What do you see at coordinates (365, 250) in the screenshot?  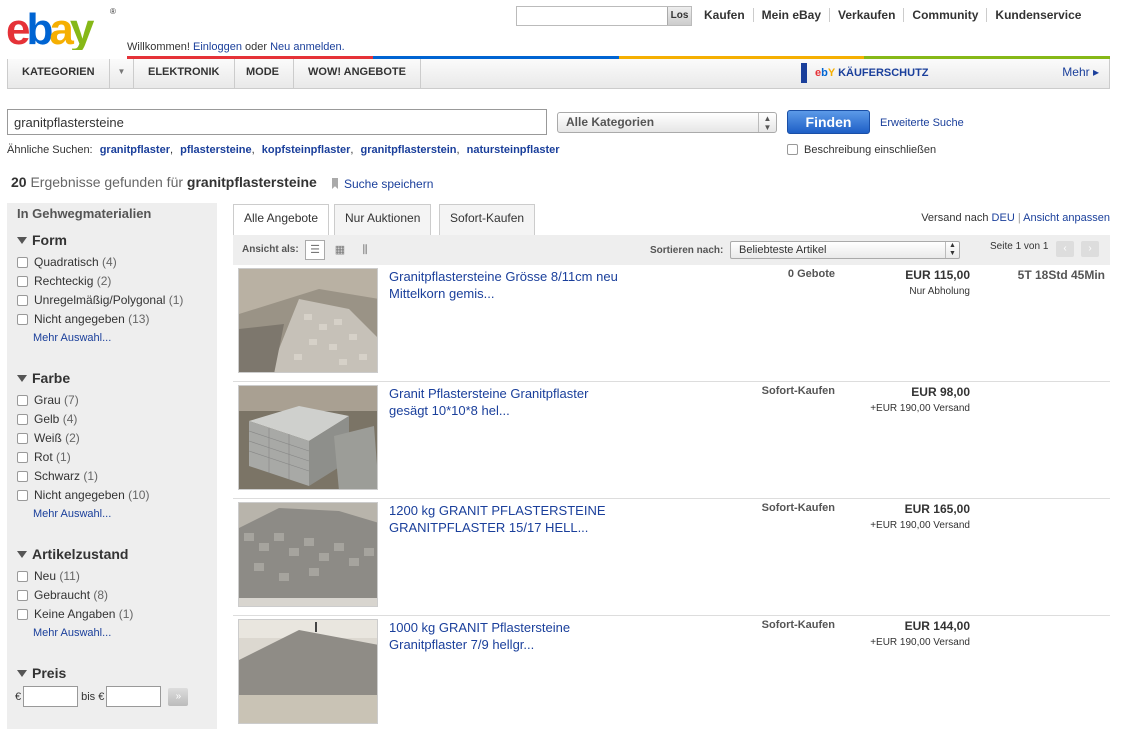 I see `column-view-icon: ⫼` at bounding box center [365, 250].